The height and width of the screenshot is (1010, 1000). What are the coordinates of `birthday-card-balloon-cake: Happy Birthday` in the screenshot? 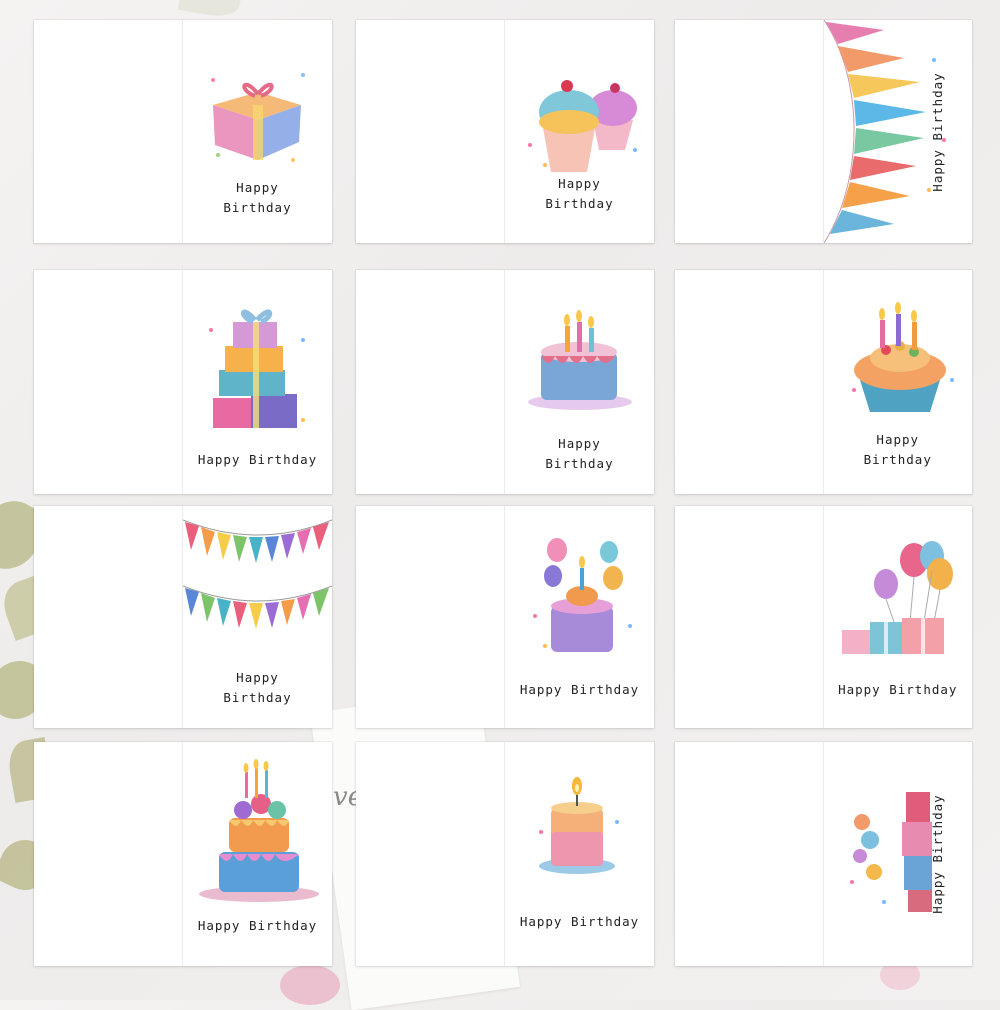 It's located at (505, 617).